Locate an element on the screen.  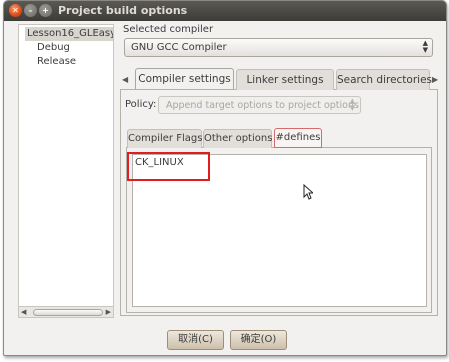
minimize-icon: – is located at coordinates (30, 10).